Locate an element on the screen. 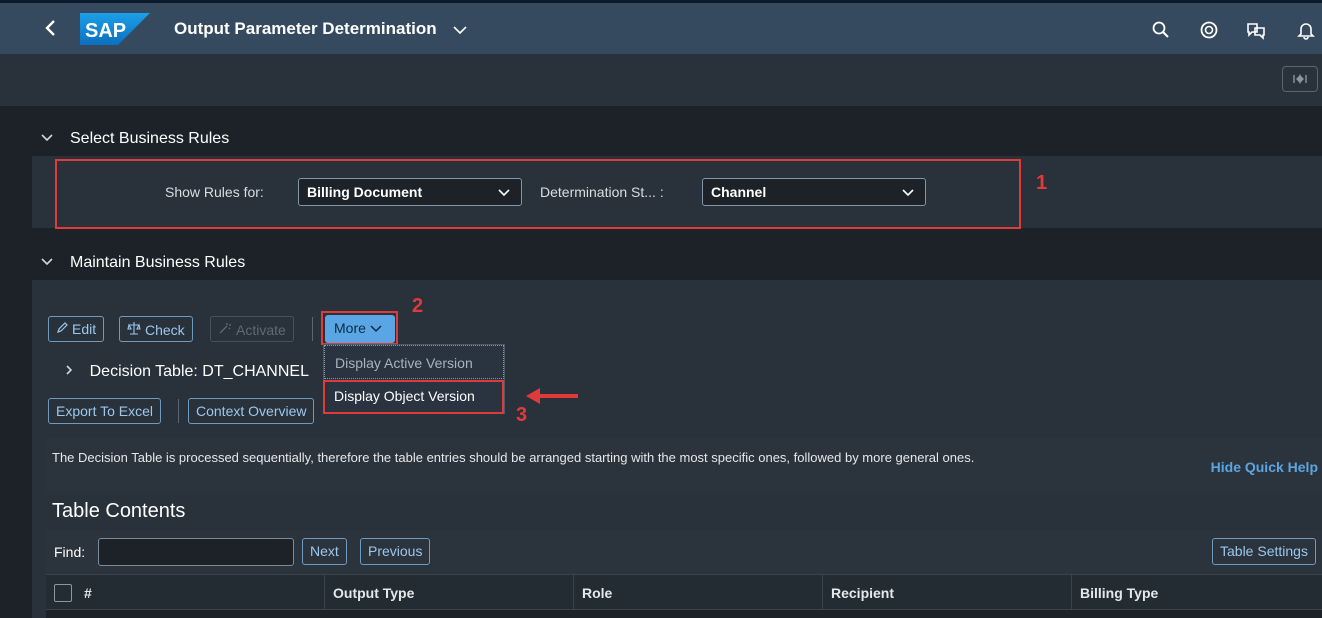 The width and height of the screenshot is (1322, 618). annotation-number-2: 2 is located at coordinates (418, 306).